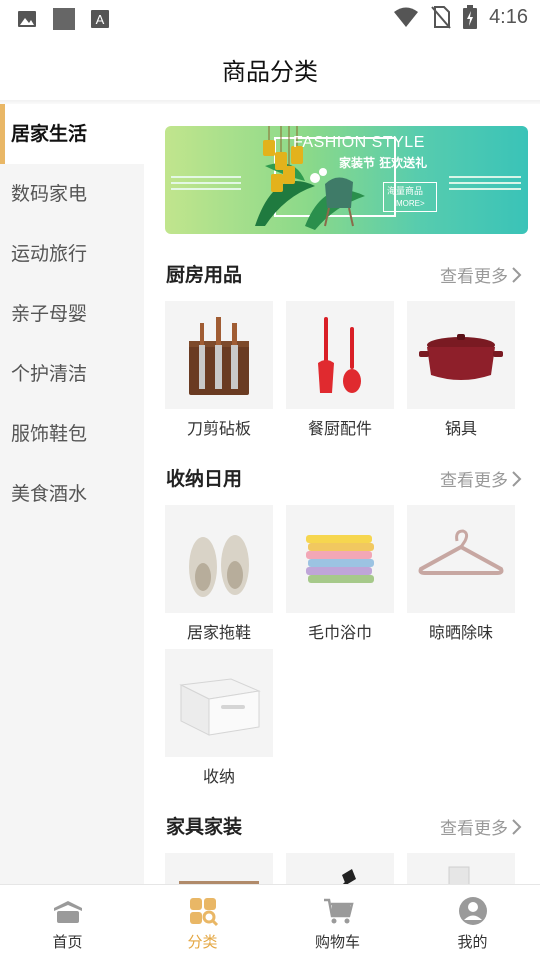  What do you see at coordinates (202, 942) in the screenshot?
I see `nav-label: 分类` at bounding box center [202, 942].